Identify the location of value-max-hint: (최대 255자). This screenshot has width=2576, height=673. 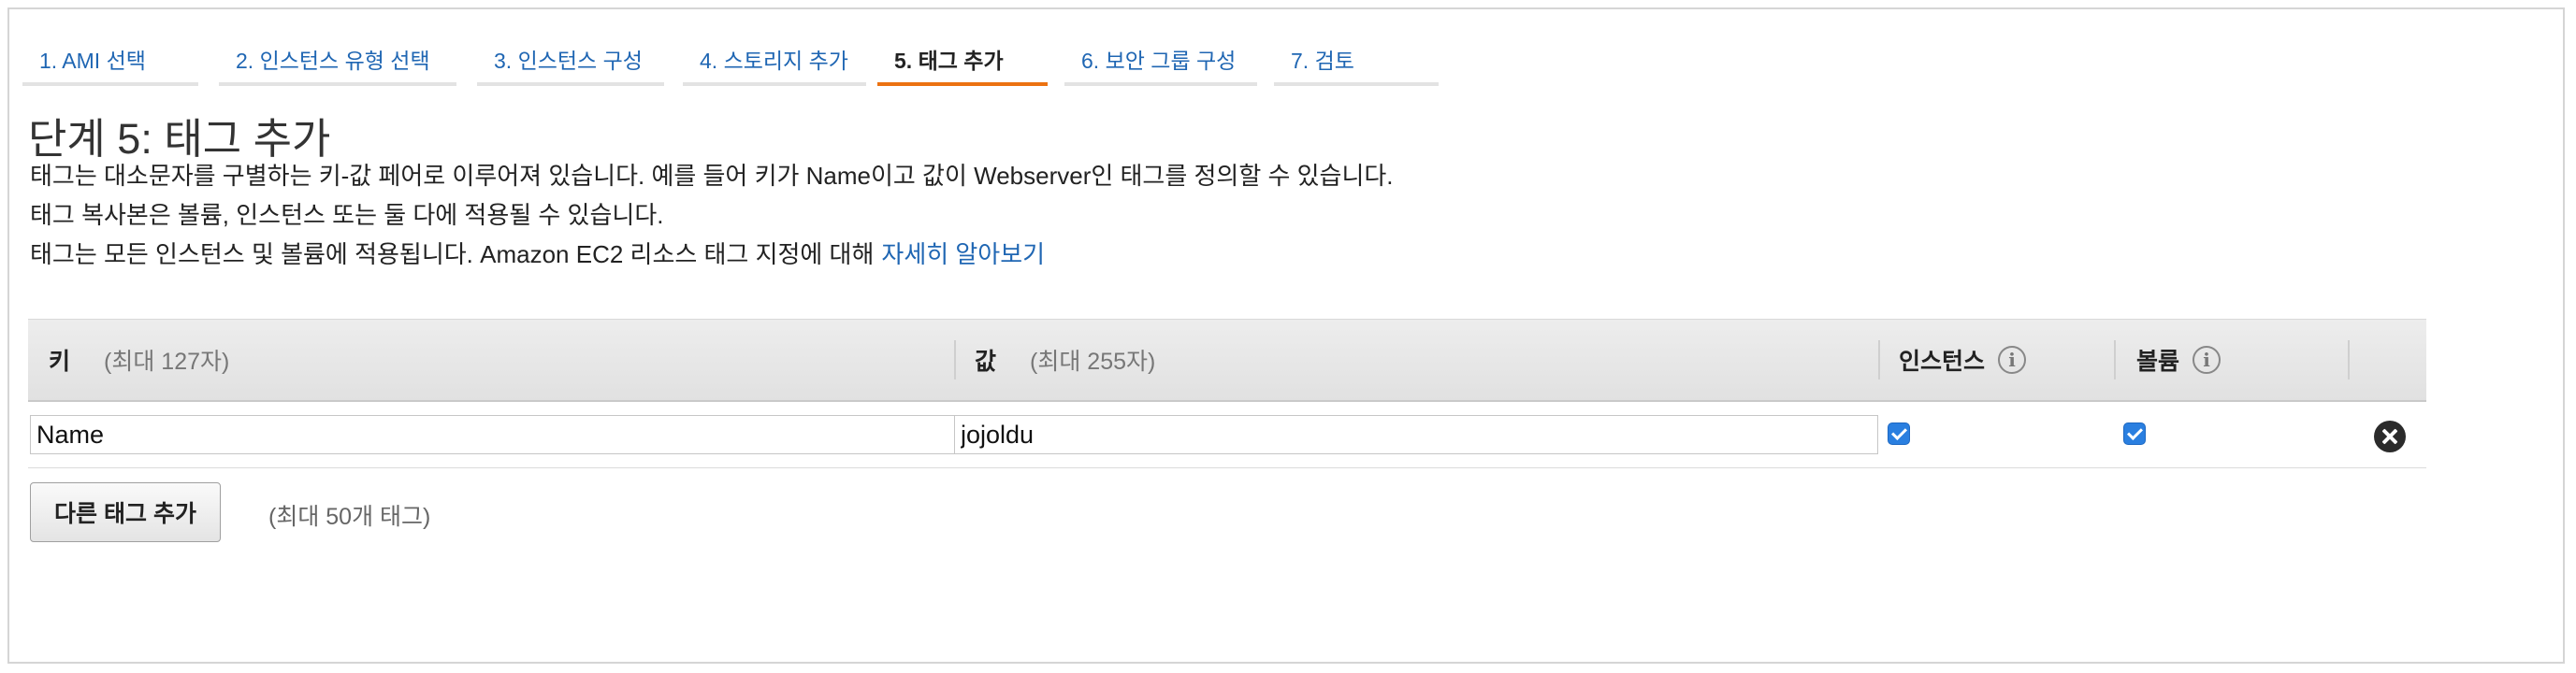
(1093, 362).